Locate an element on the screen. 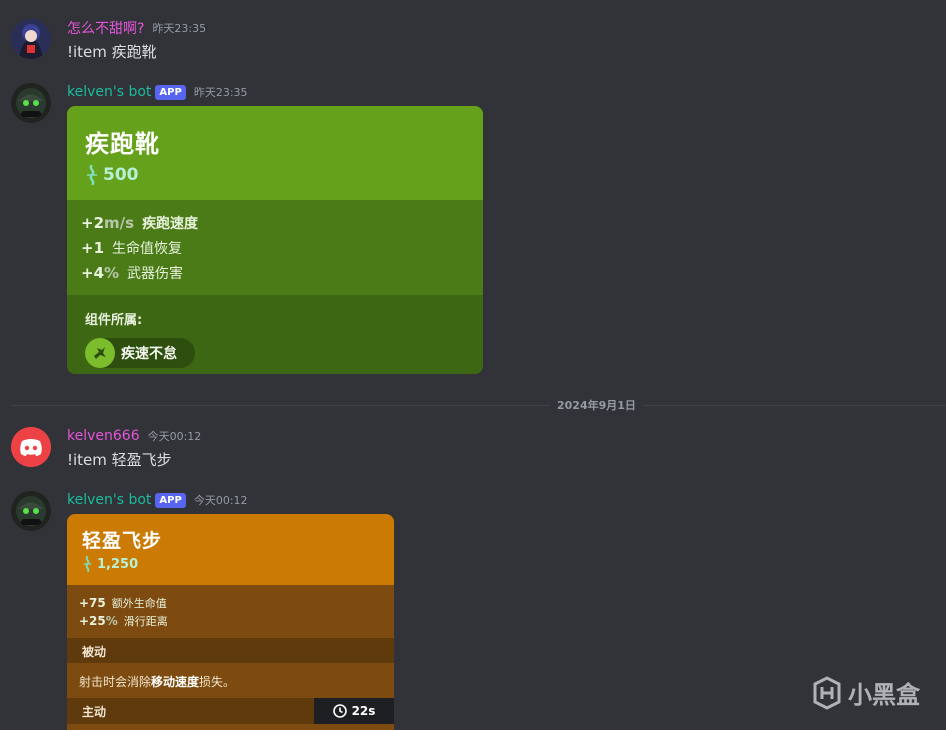  stat-row: +75 额外生命值 is located at coordinates (236, 604).